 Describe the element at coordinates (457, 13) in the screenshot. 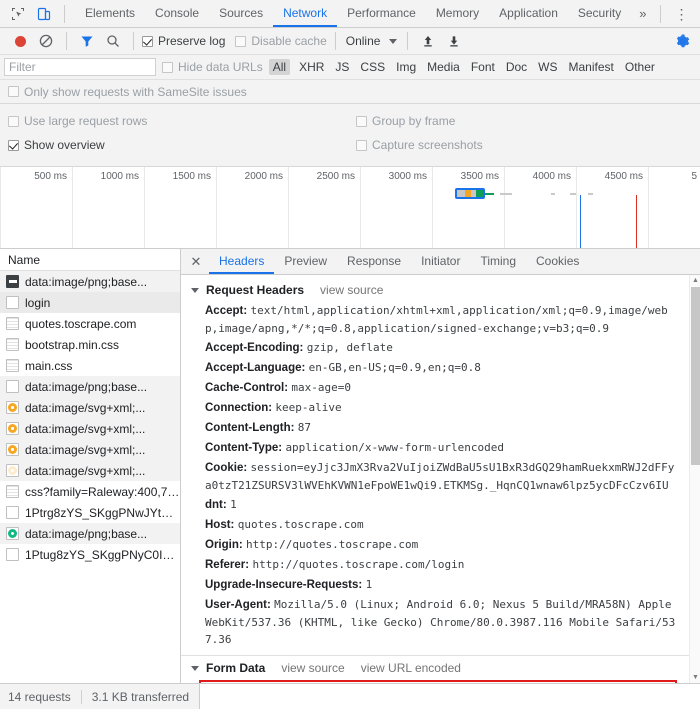

I see `tab-memory: Memory` at that location.